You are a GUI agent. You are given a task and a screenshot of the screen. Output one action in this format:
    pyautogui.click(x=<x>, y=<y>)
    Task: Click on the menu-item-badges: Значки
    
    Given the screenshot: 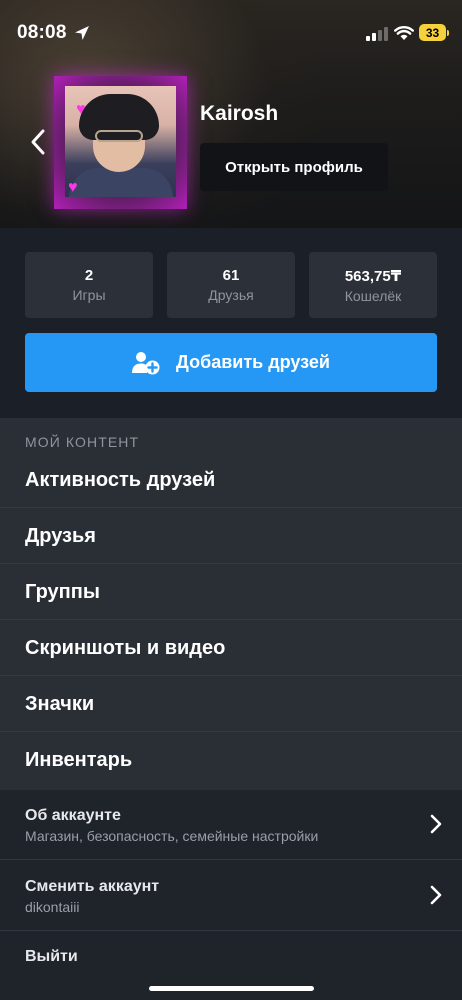 What is the action you would take?
    pyautogui.click(x=231, y=704)
    